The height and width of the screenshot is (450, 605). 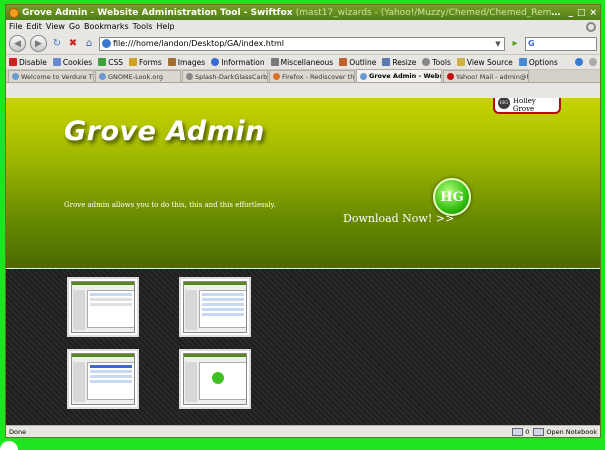 I want to click on reload-icon: ↻, so click(x=57, y=44).